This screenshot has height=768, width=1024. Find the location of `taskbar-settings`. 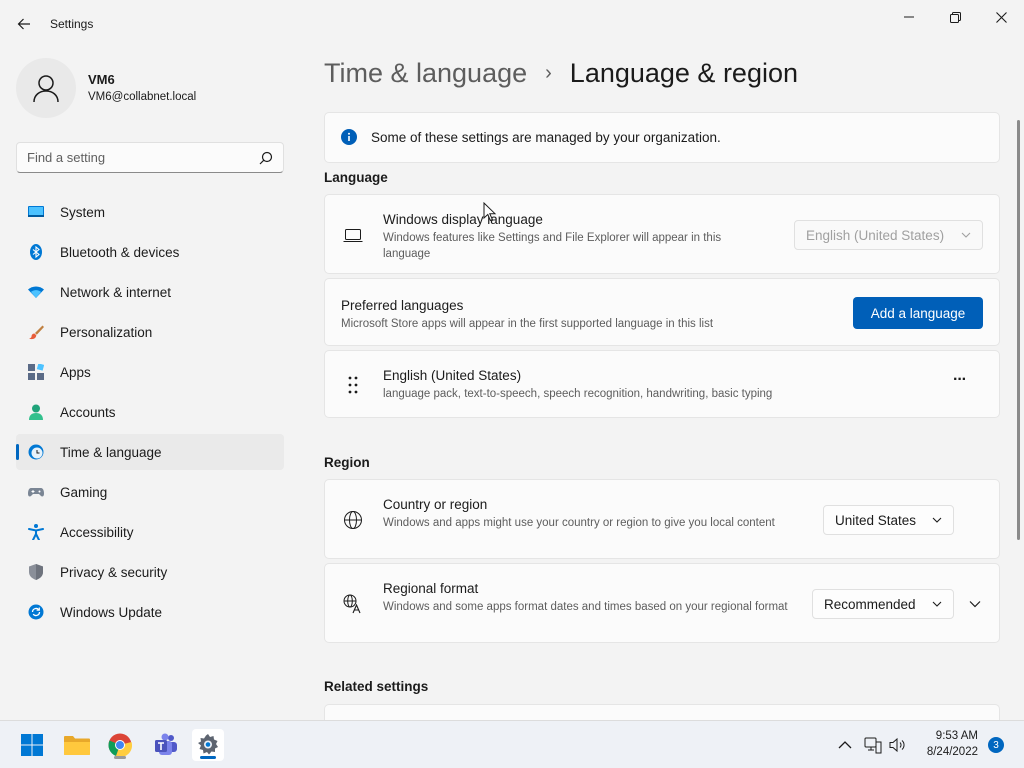

taskbar-settings is located at coordinates (208, 745).